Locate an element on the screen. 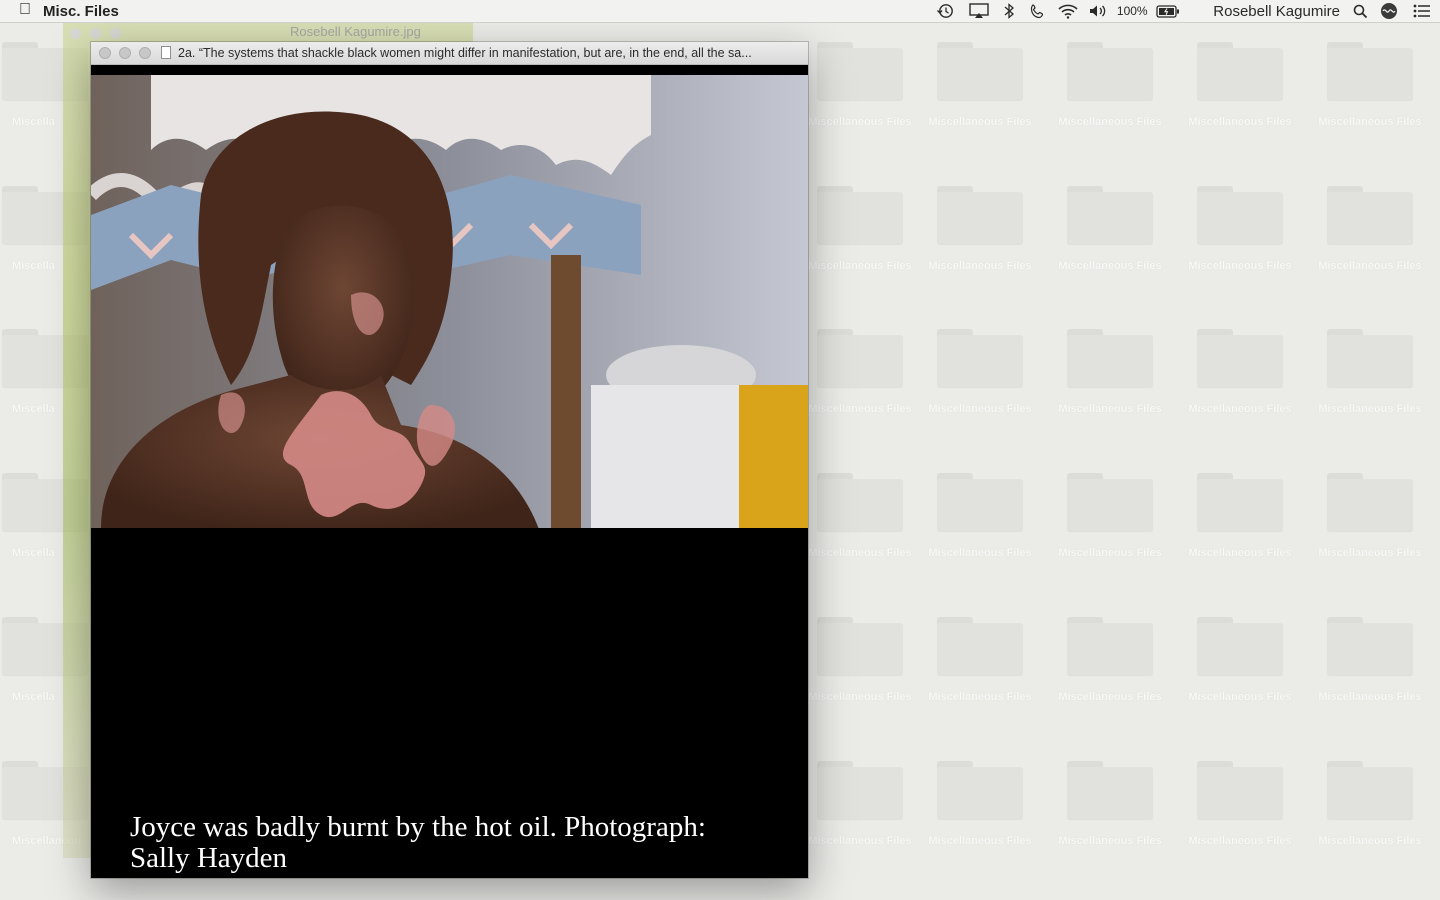  siri-icon is located at coordinates (1389, 11).